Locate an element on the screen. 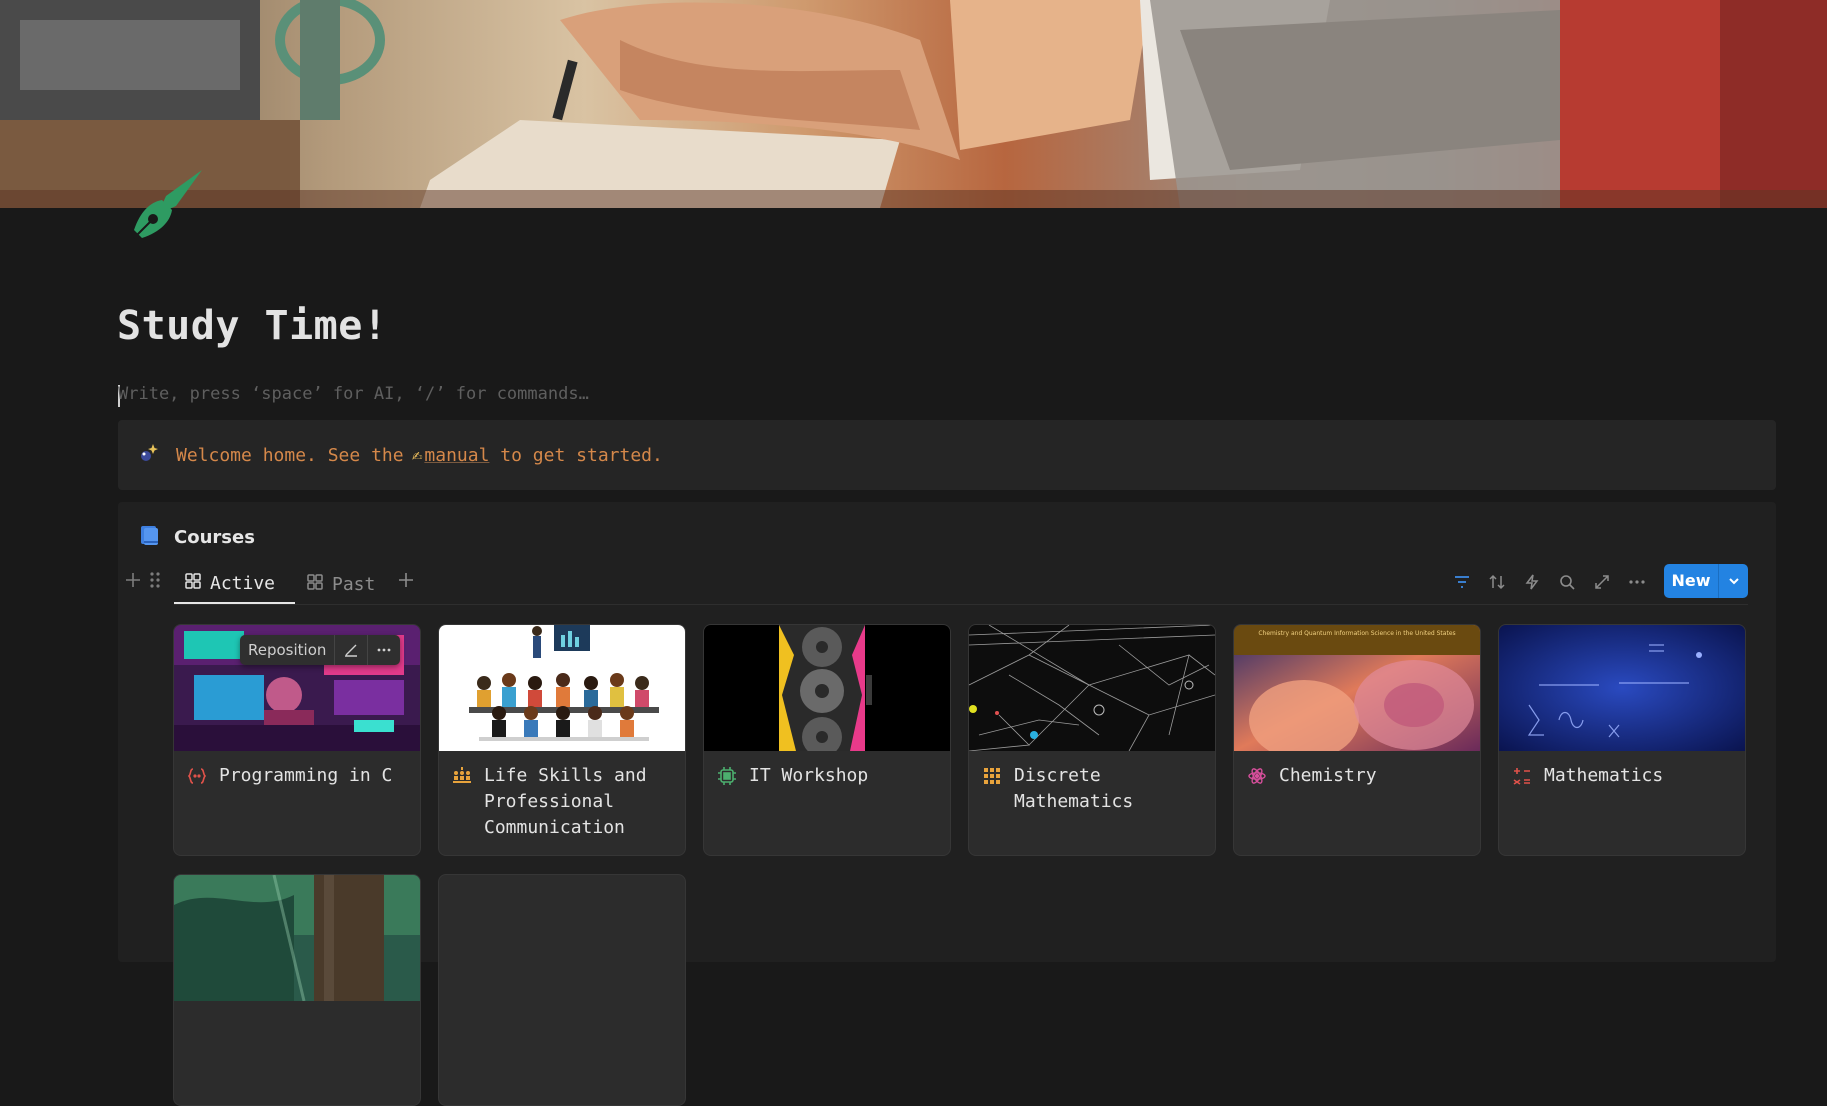 This screenshot has width=1827, height=1106. manual-link: manual is located at coordinates (456, 455).